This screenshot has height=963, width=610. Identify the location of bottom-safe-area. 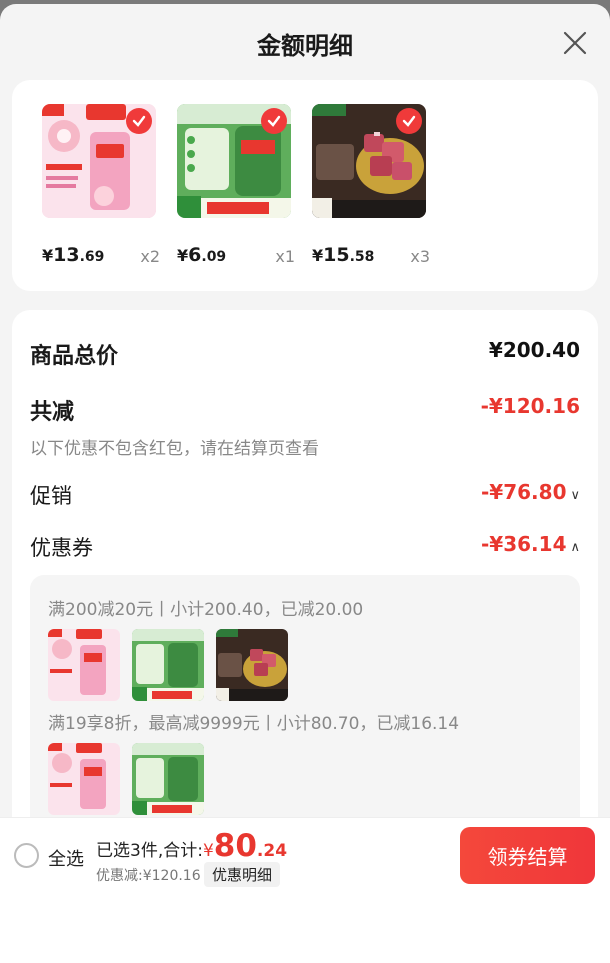
(305, 927).